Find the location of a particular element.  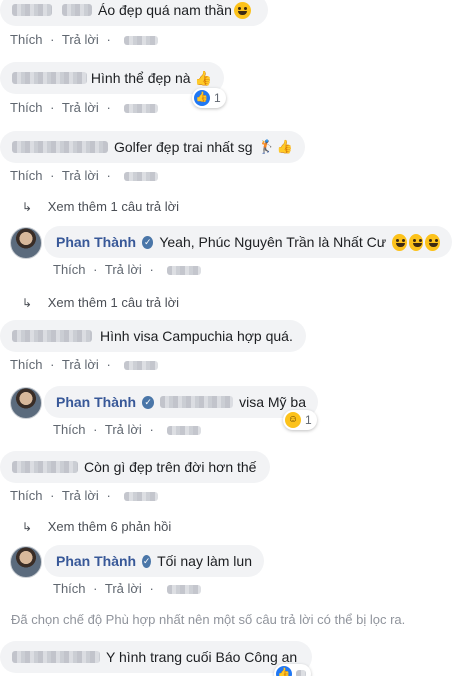

comment-text: Hình thể đẹp nà is located at coordinates (140, 78).